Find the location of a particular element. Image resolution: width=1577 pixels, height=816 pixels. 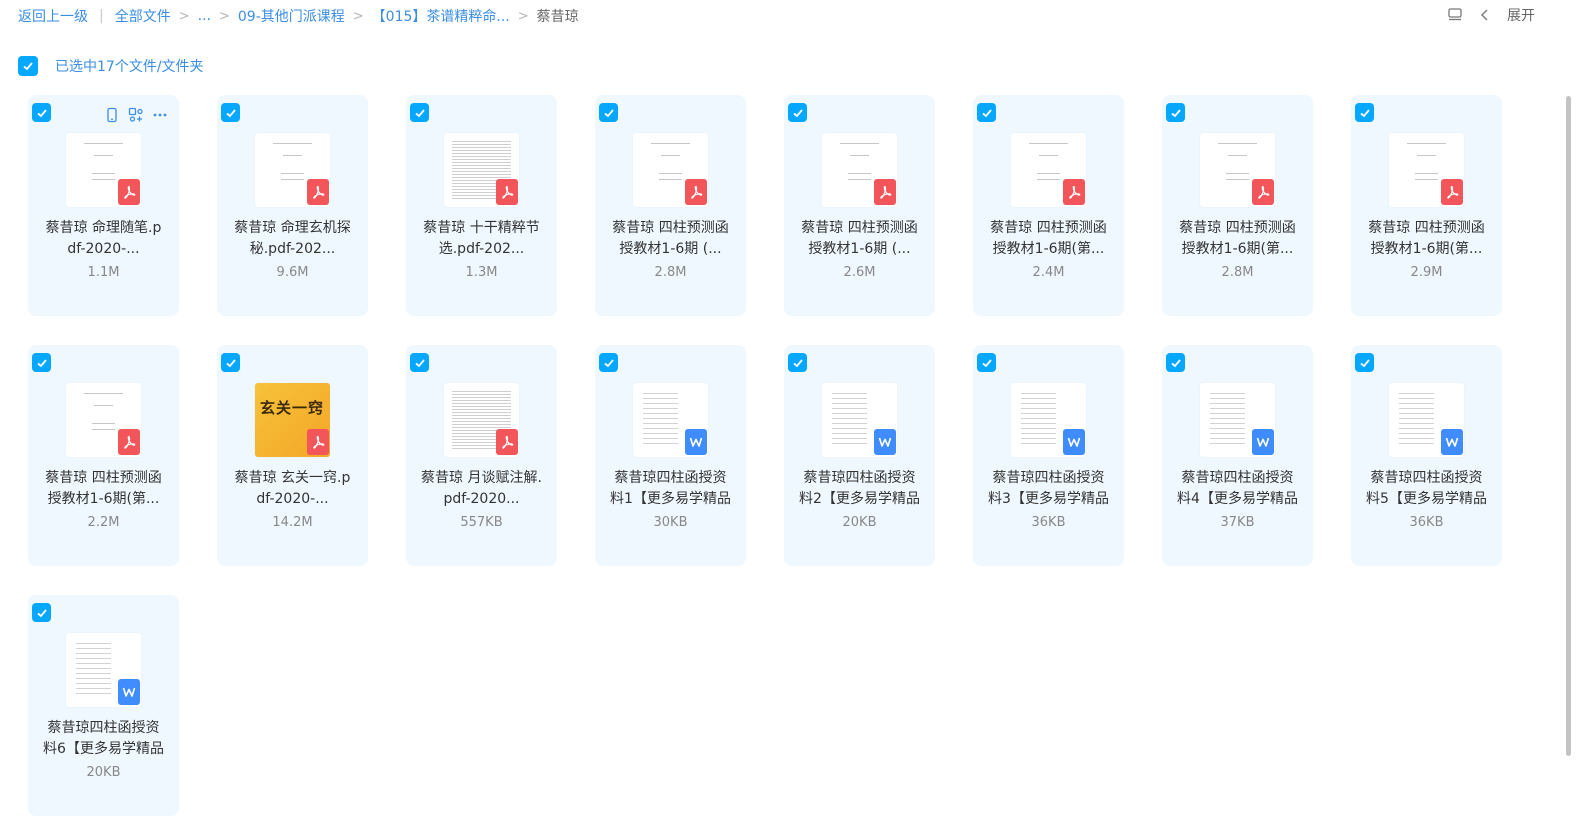

file-card: 蔡昔琼四柱函授资 料5【更多易学精品 36KB is located at coordinates (1426, 455).